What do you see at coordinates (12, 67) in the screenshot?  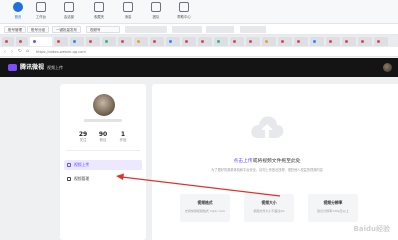 I see `brand-logo-icon` at bounding box center [12, 67].